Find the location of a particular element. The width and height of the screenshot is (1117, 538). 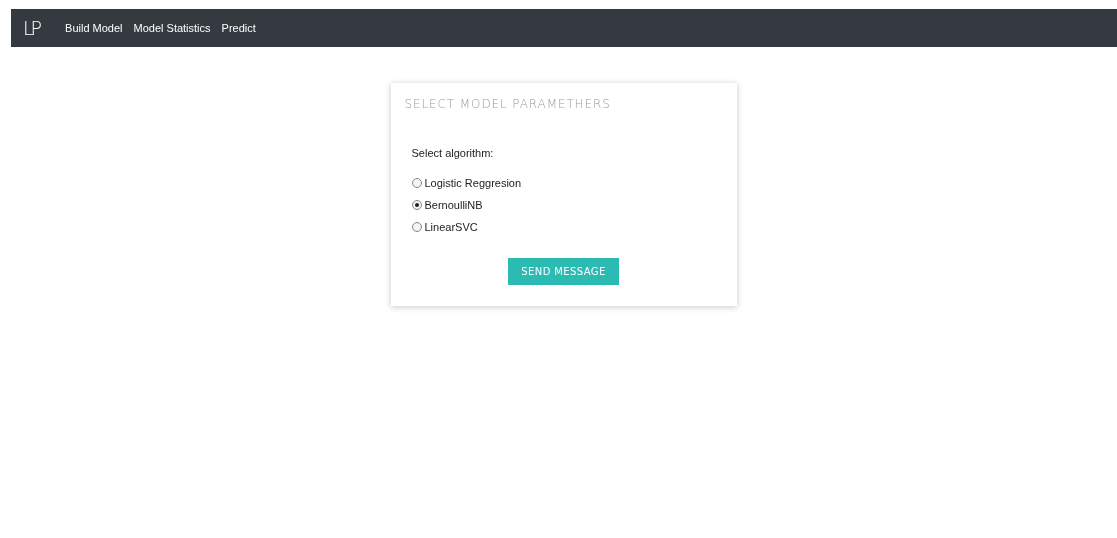

radio-label: BernoulliNB is located at coordinates (453, 205).